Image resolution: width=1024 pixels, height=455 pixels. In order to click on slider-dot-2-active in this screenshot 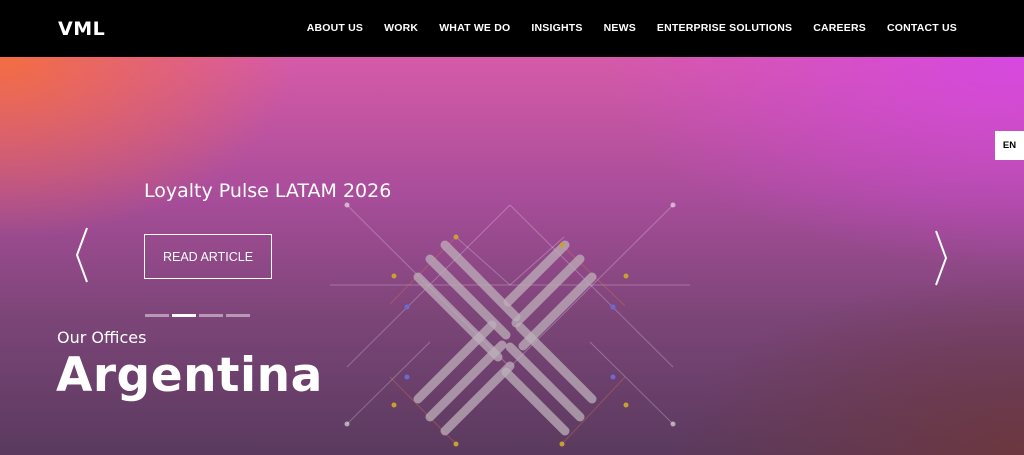, I will do `click(184, 315)`.